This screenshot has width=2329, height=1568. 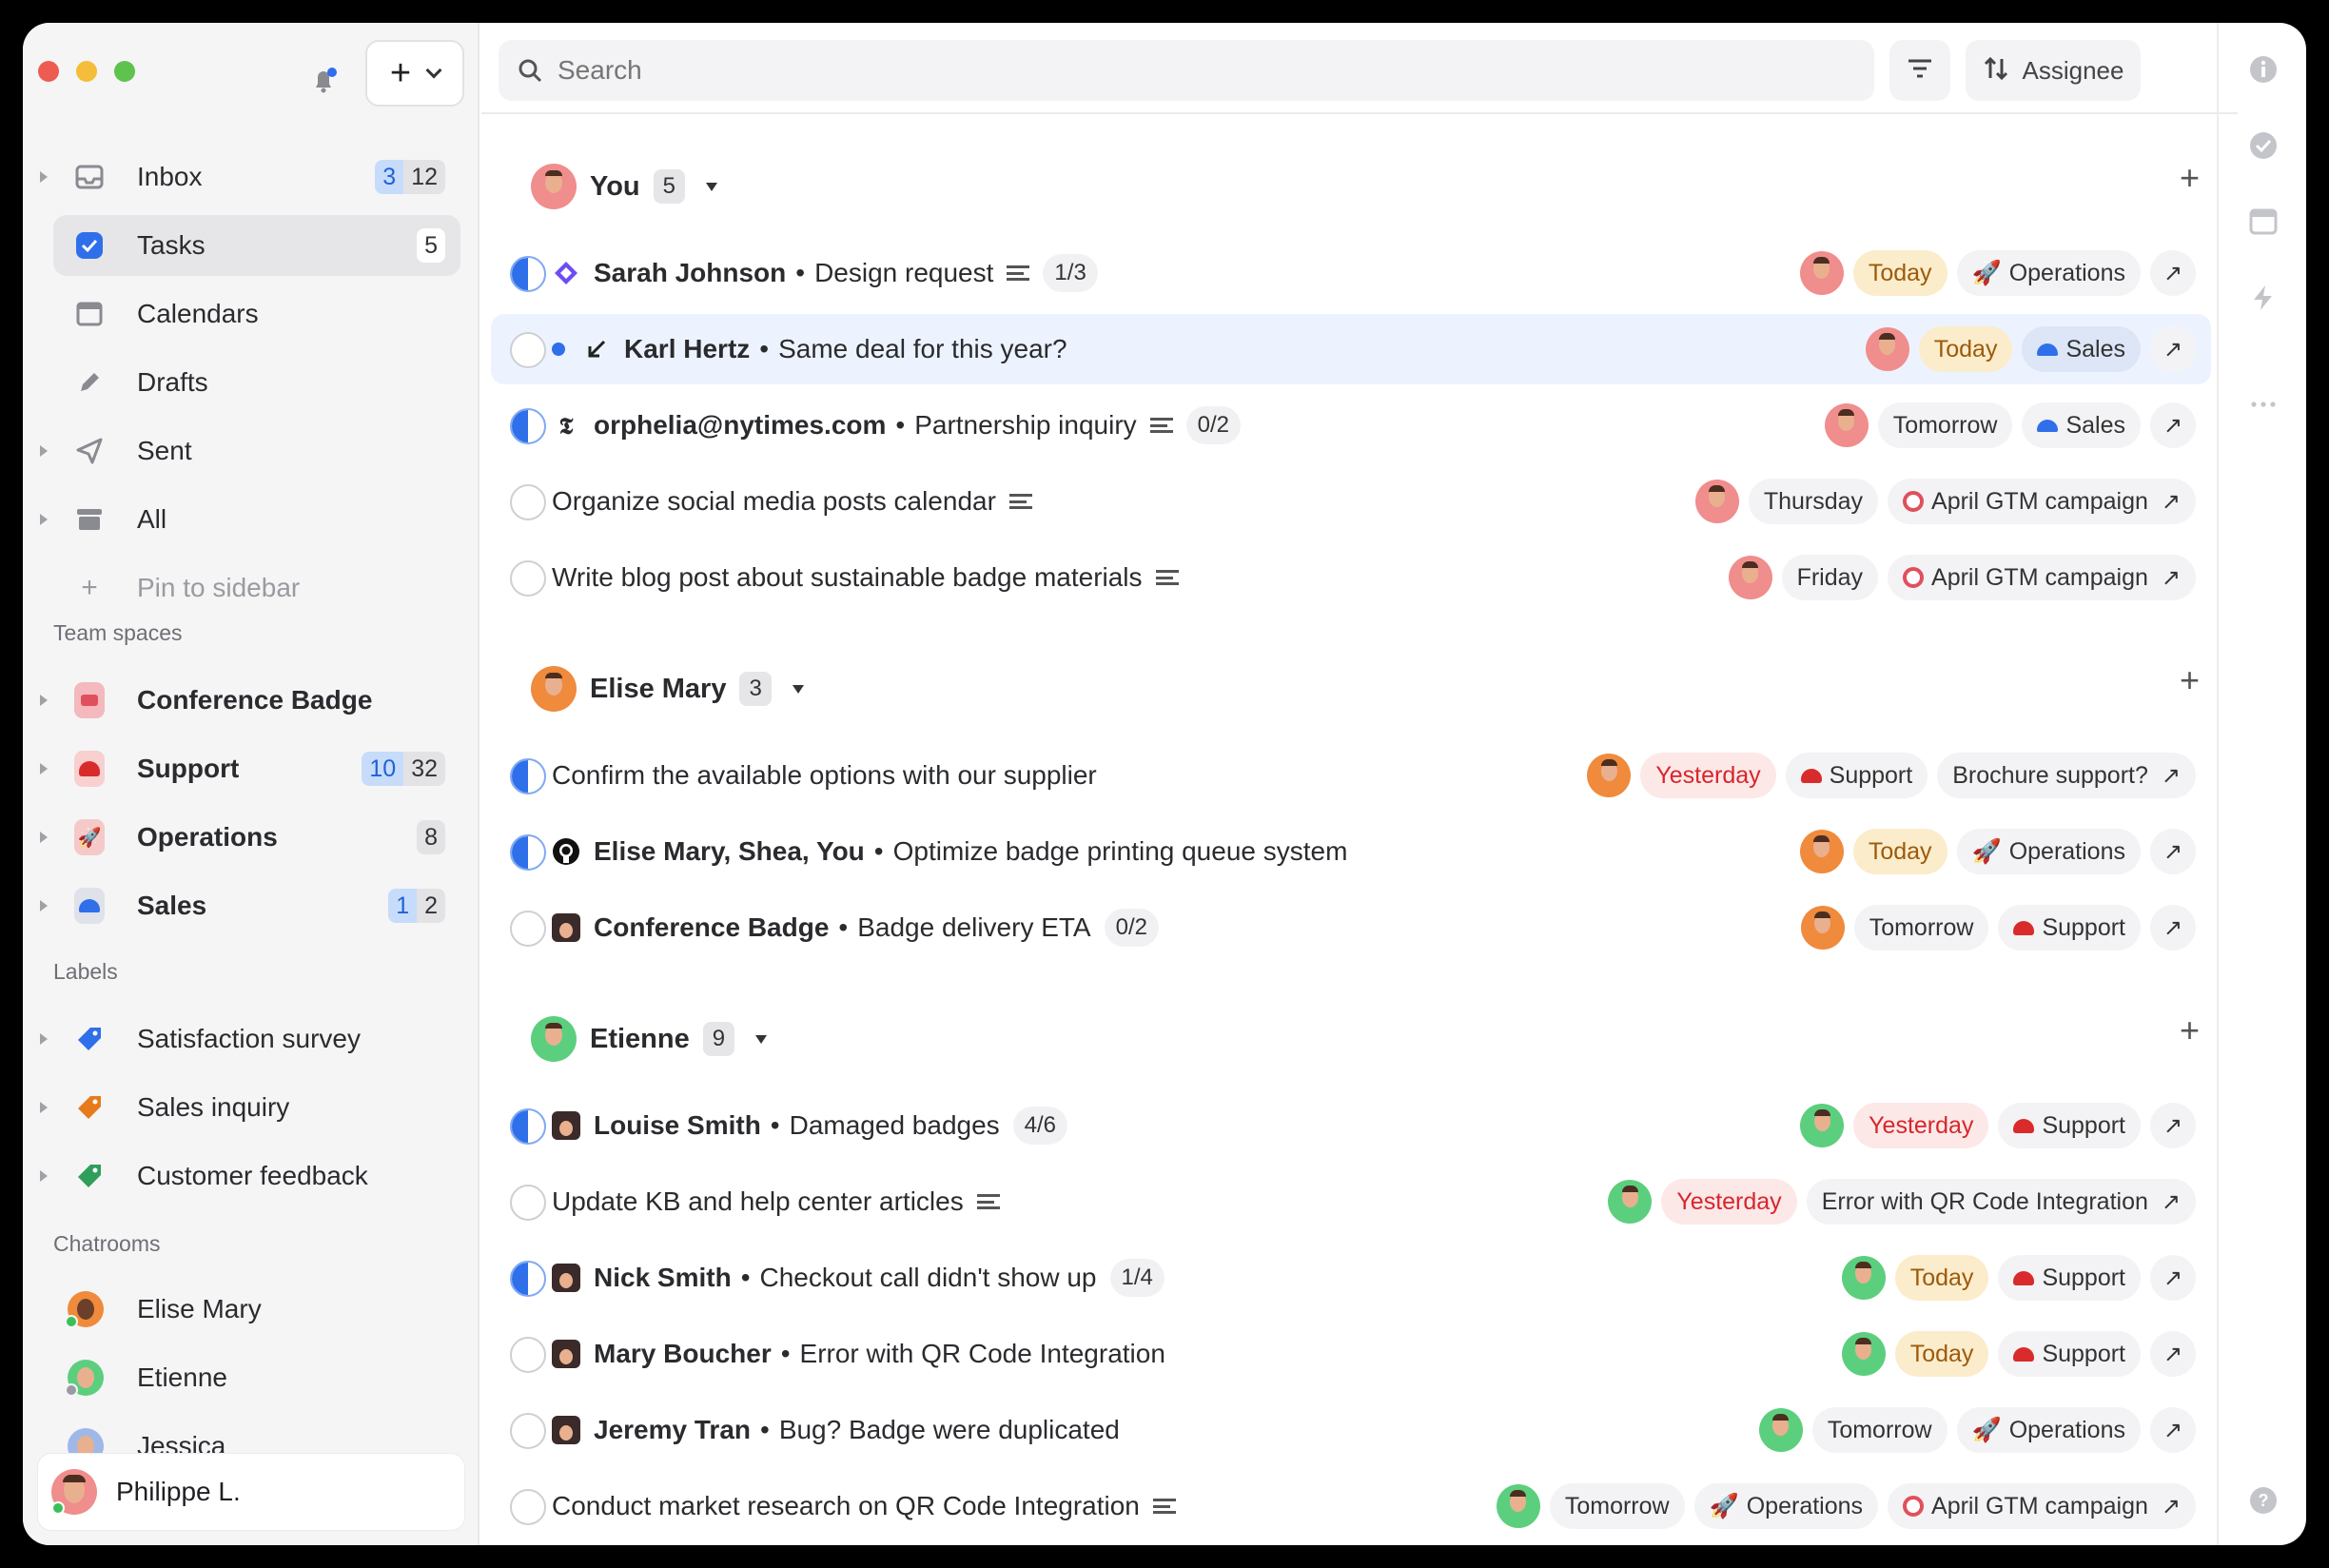 I want to click on search-input, so click(x=1176, y=70).